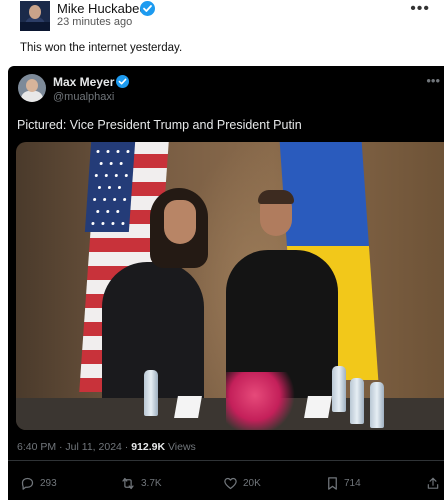  I want to click on tweet-avatar, so click(32, 88).